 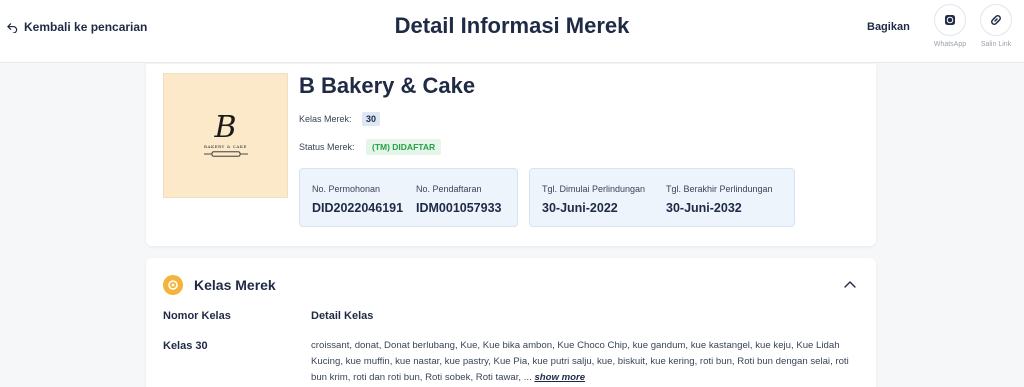 I want to click on copy-link-caption: Salin Link, so click(x=996, y=44).